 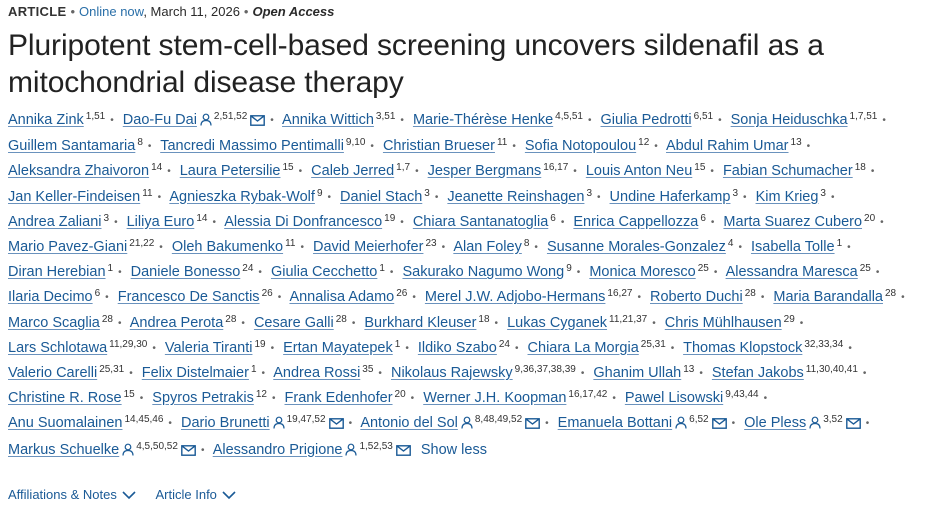 I want to click on author-name-link: Annika Zink, so click(x=46, y=120).